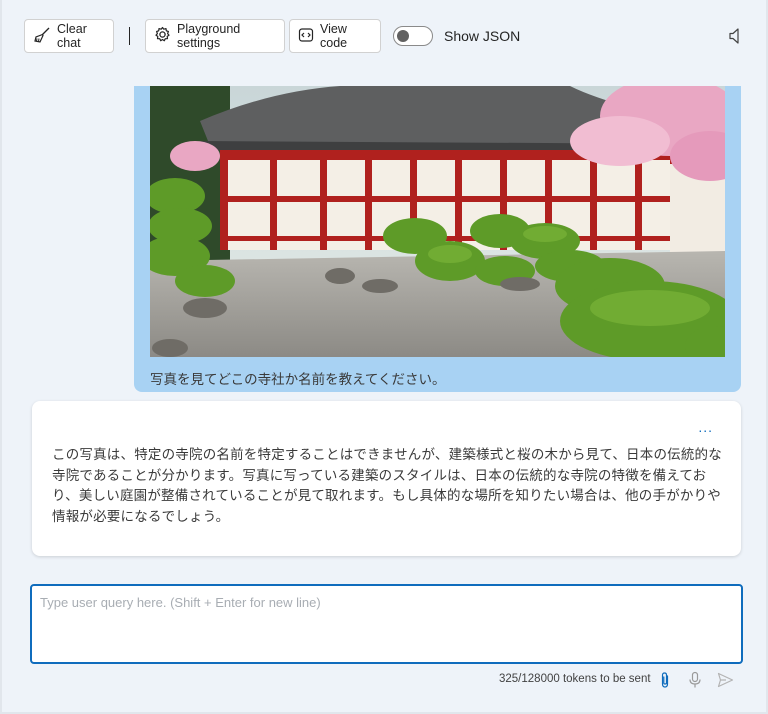 The image size is (768, 714). I want to click on toolbar-divider, so click(129, 36).